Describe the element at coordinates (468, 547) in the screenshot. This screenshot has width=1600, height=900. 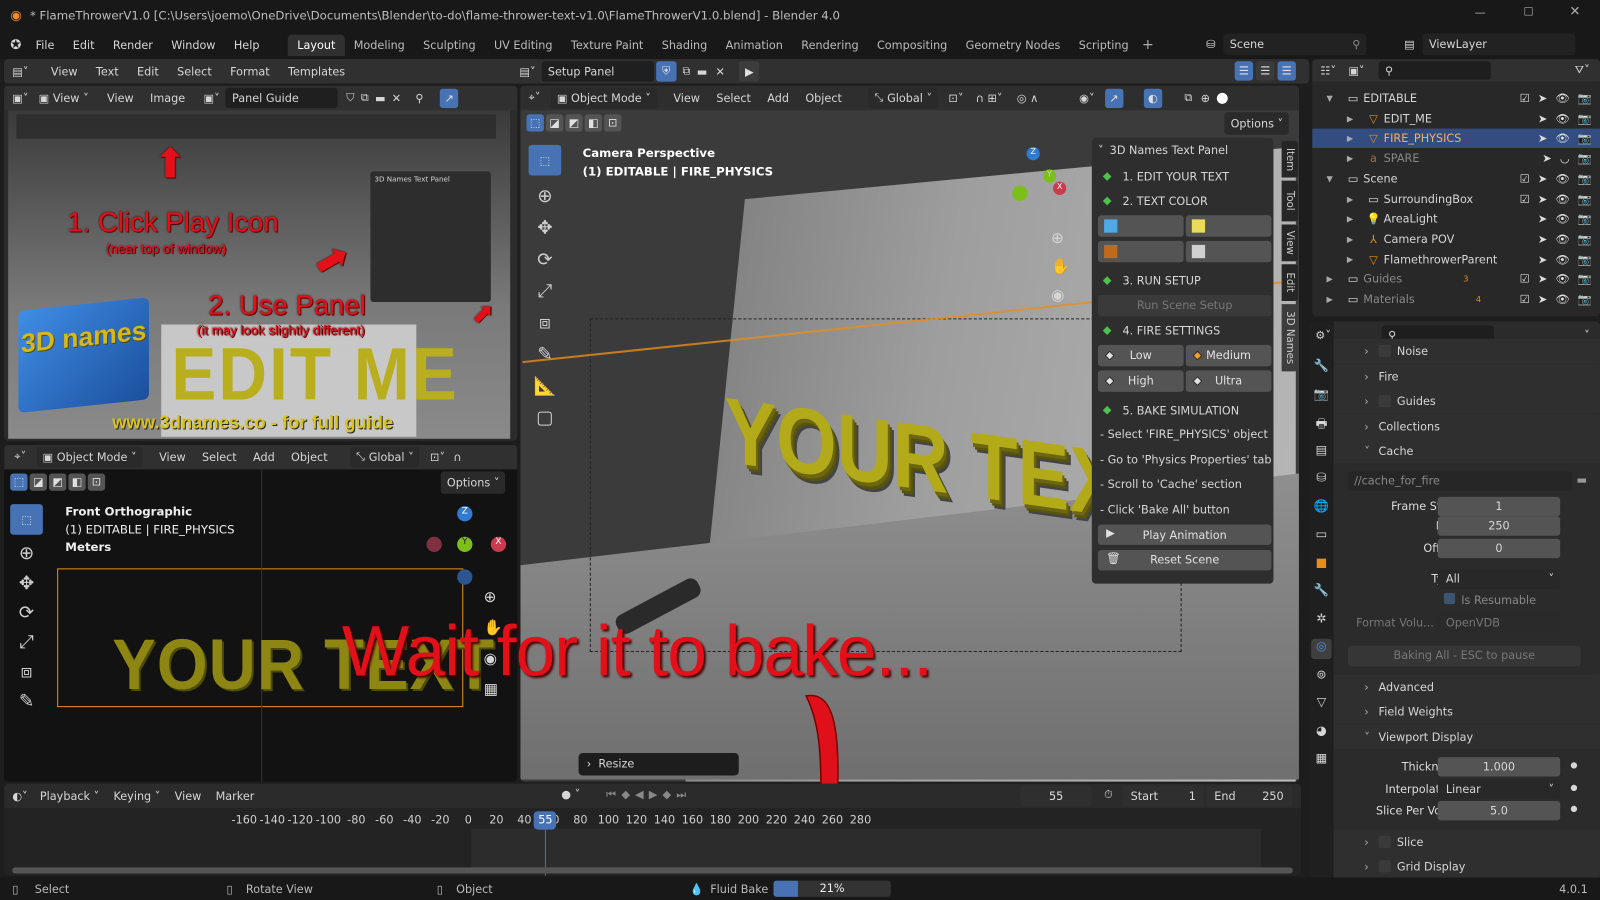
I see `front-nav-gizmo: Z Y X` at that location.